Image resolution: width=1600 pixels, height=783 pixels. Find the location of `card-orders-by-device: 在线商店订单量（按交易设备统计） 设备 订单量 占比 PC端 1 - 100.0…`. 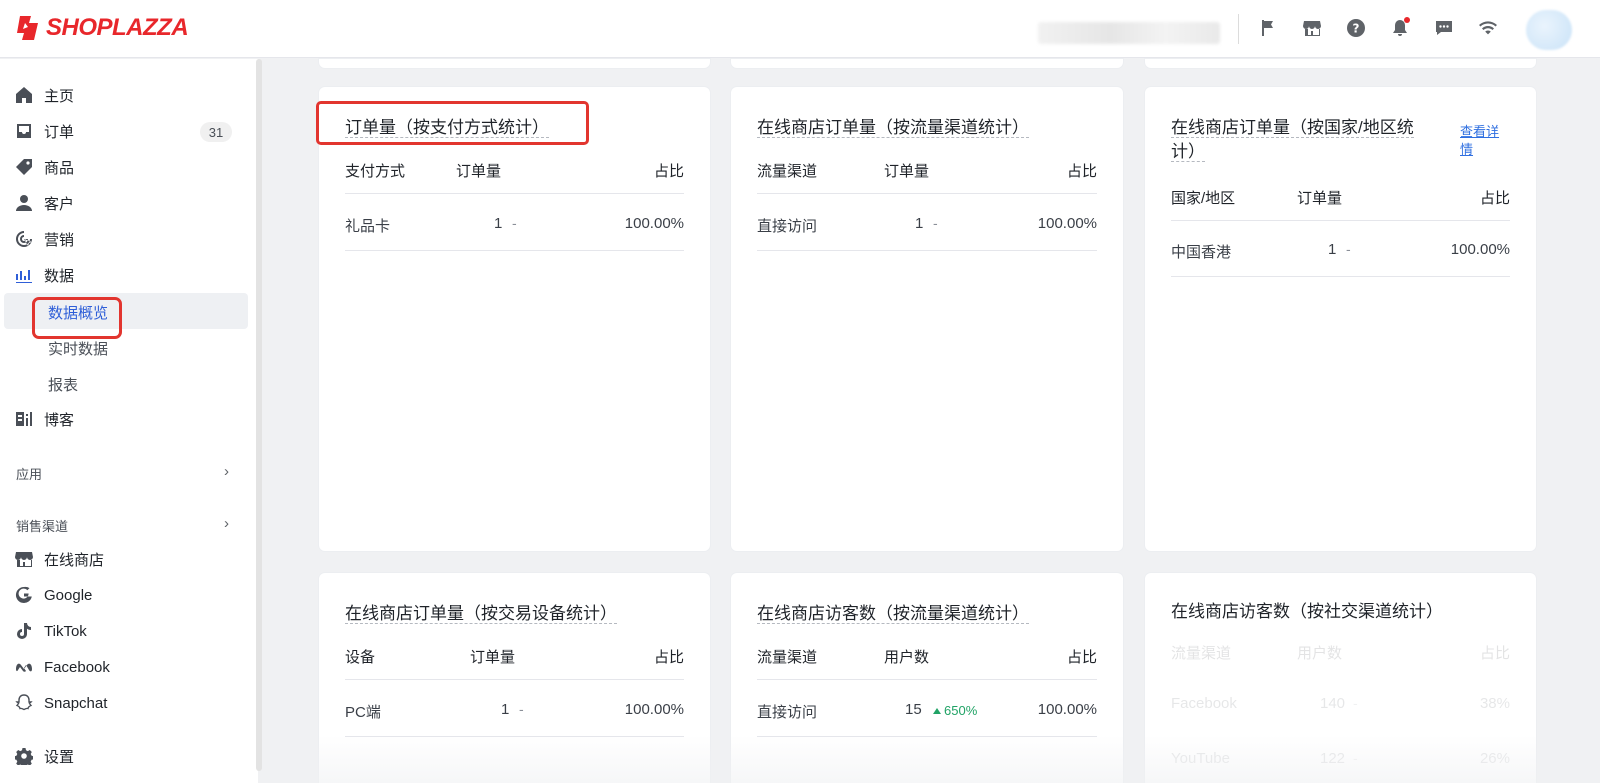

card-orders-by-device: 在线商店订单量（按交易设备统计） 设备 订单量 占比 PC端 1 - 100.0… is located at coordinates (514, 678).